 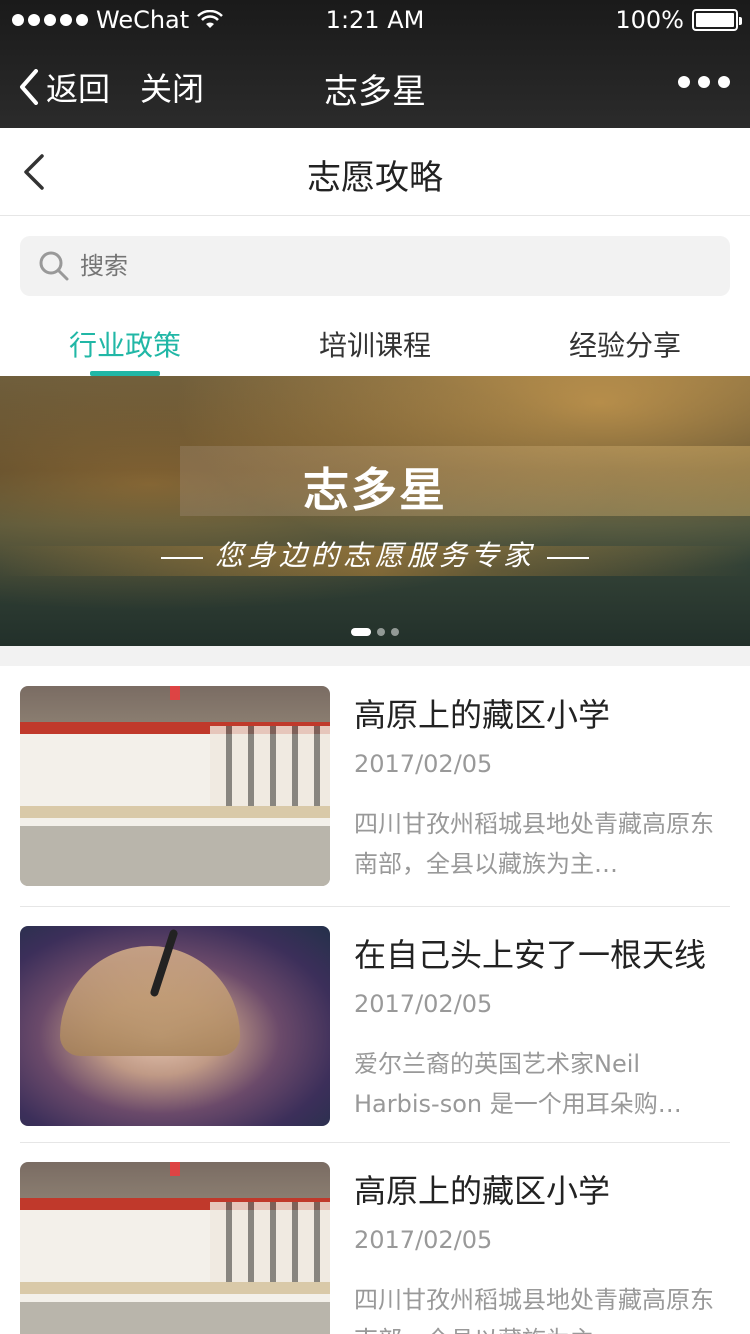 I want to click on banner-title: 志多星, so click(x=375, y=490).